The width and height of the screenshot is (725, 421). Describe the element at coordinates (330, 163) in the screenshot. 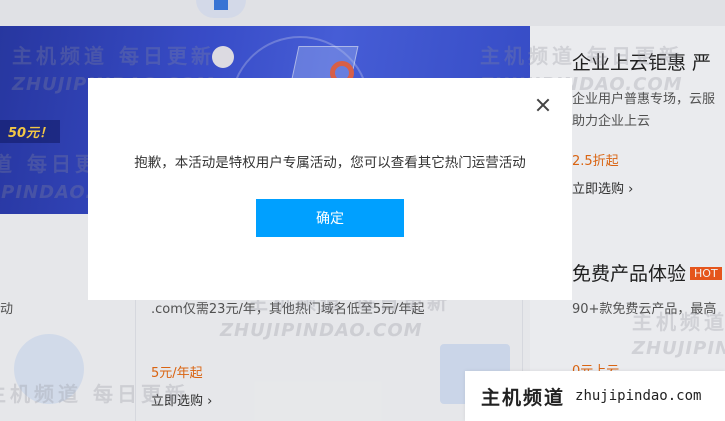

I see `dialog-message: 抱歉，本活动是特权用户专属活动，您可以查看其它热门运营活动` at that location.